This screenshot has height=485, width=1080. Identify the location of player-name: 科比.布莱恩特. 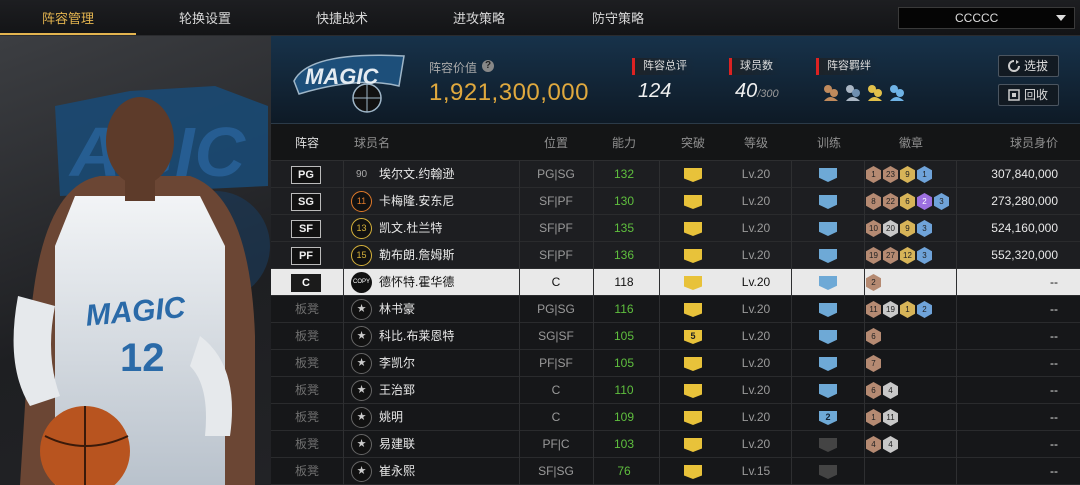
(449, 336).